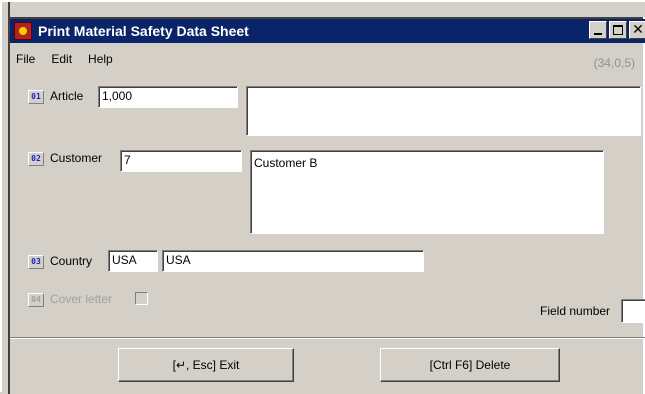 This screenshot has width=645, height=394. What do you see at coordinates (67, 96) in the screenshot?
I see `article-label: Article` at bounding box center [67, 96].